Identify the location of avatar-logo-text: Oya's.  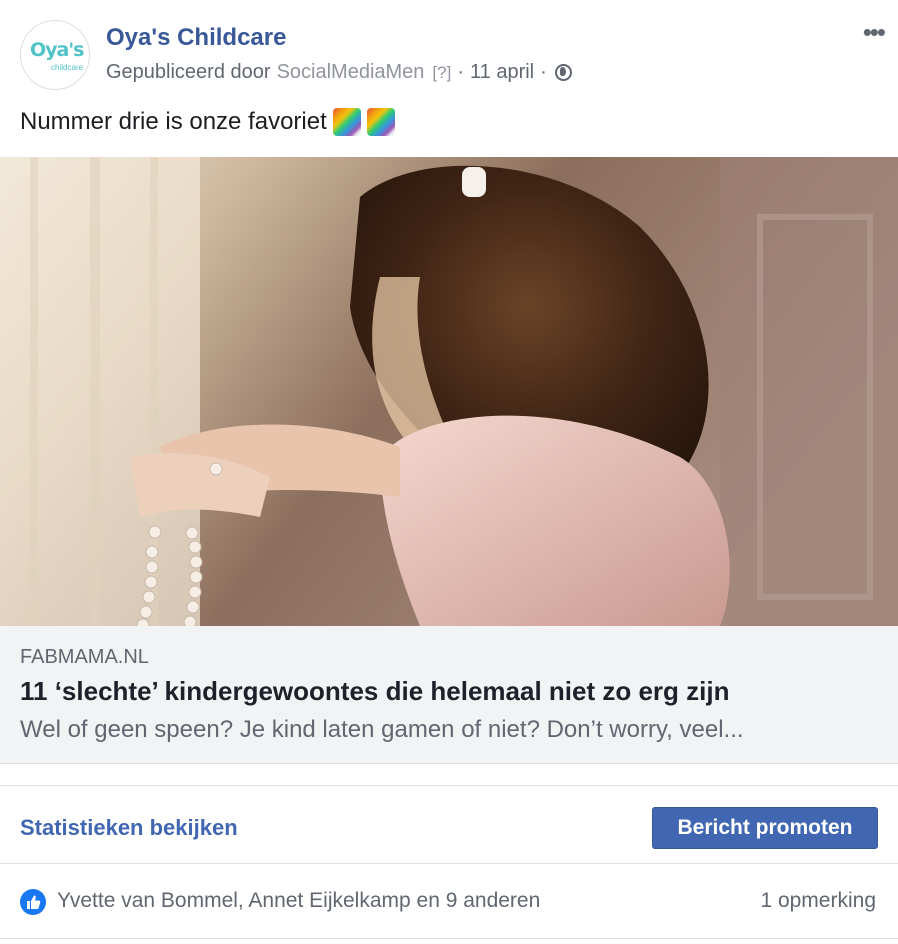
(57, 50).